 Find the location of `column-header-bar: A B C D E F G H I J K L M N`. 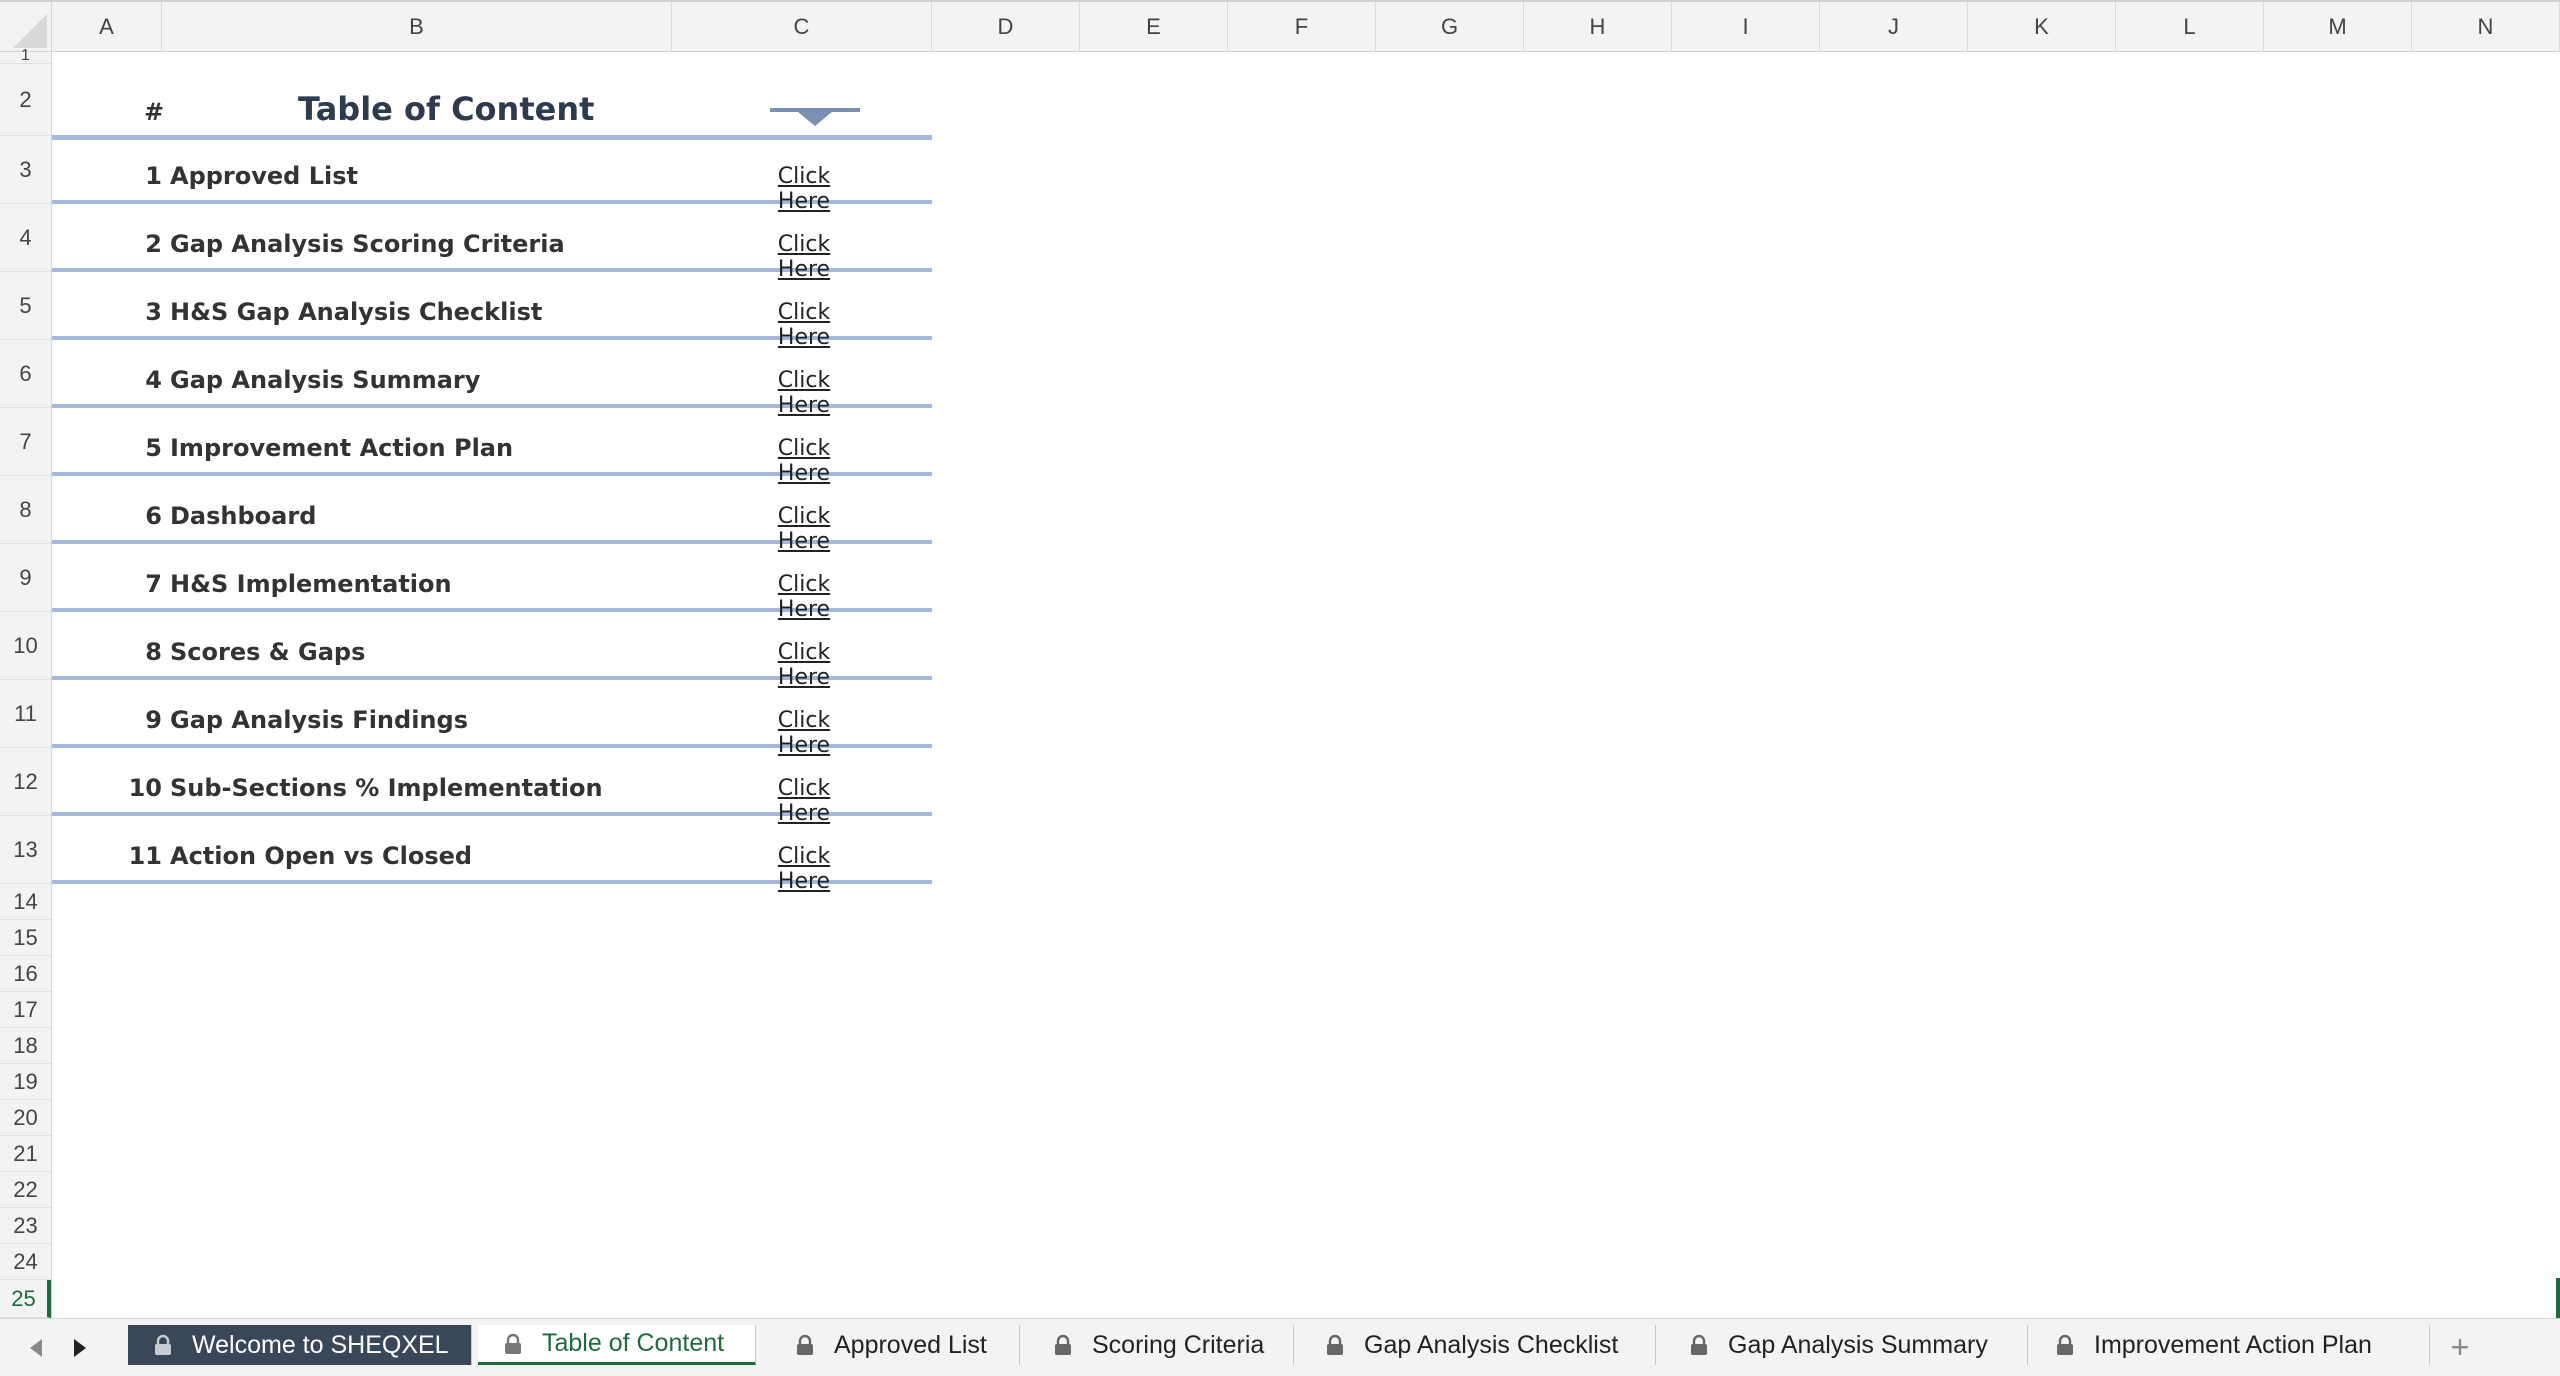

column-header-bar: A B C D E F G H I J K L M N is located at coordinates (1280, 26).